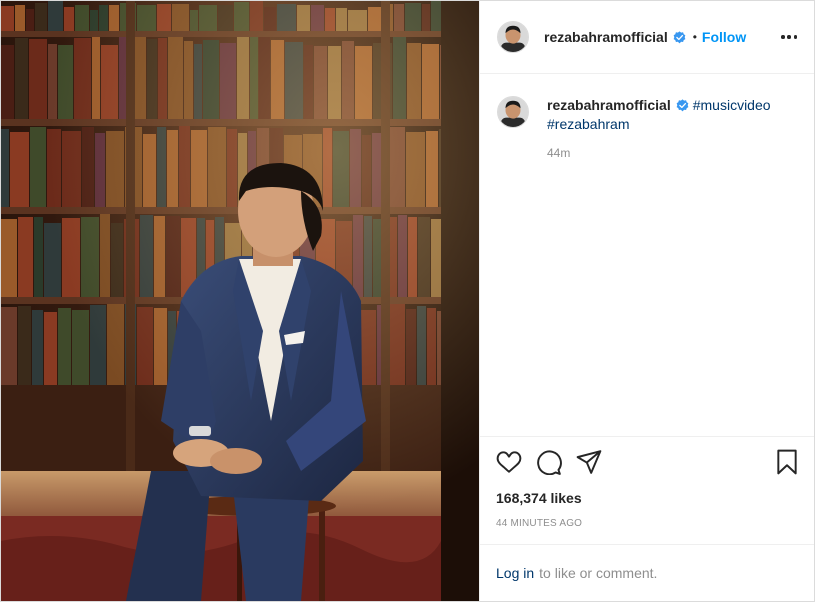 The width and height of the screenshot is (817, 604). Describe the element at coordinates (598, 573) in the screenshot. I see `login-suffix: to like or comment.` at that location.